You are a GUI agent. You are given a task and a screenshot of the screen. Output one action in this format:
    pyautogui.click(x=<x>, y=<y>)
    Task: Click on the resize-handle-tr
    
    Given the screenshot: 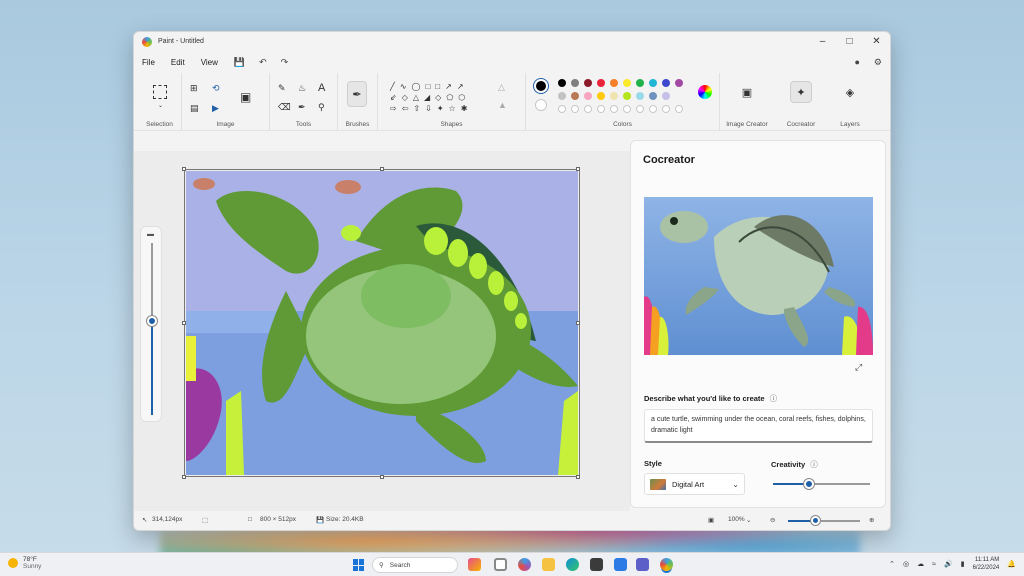 What is the action you would take?
    pyautogui.click(x=578, y=169)
    